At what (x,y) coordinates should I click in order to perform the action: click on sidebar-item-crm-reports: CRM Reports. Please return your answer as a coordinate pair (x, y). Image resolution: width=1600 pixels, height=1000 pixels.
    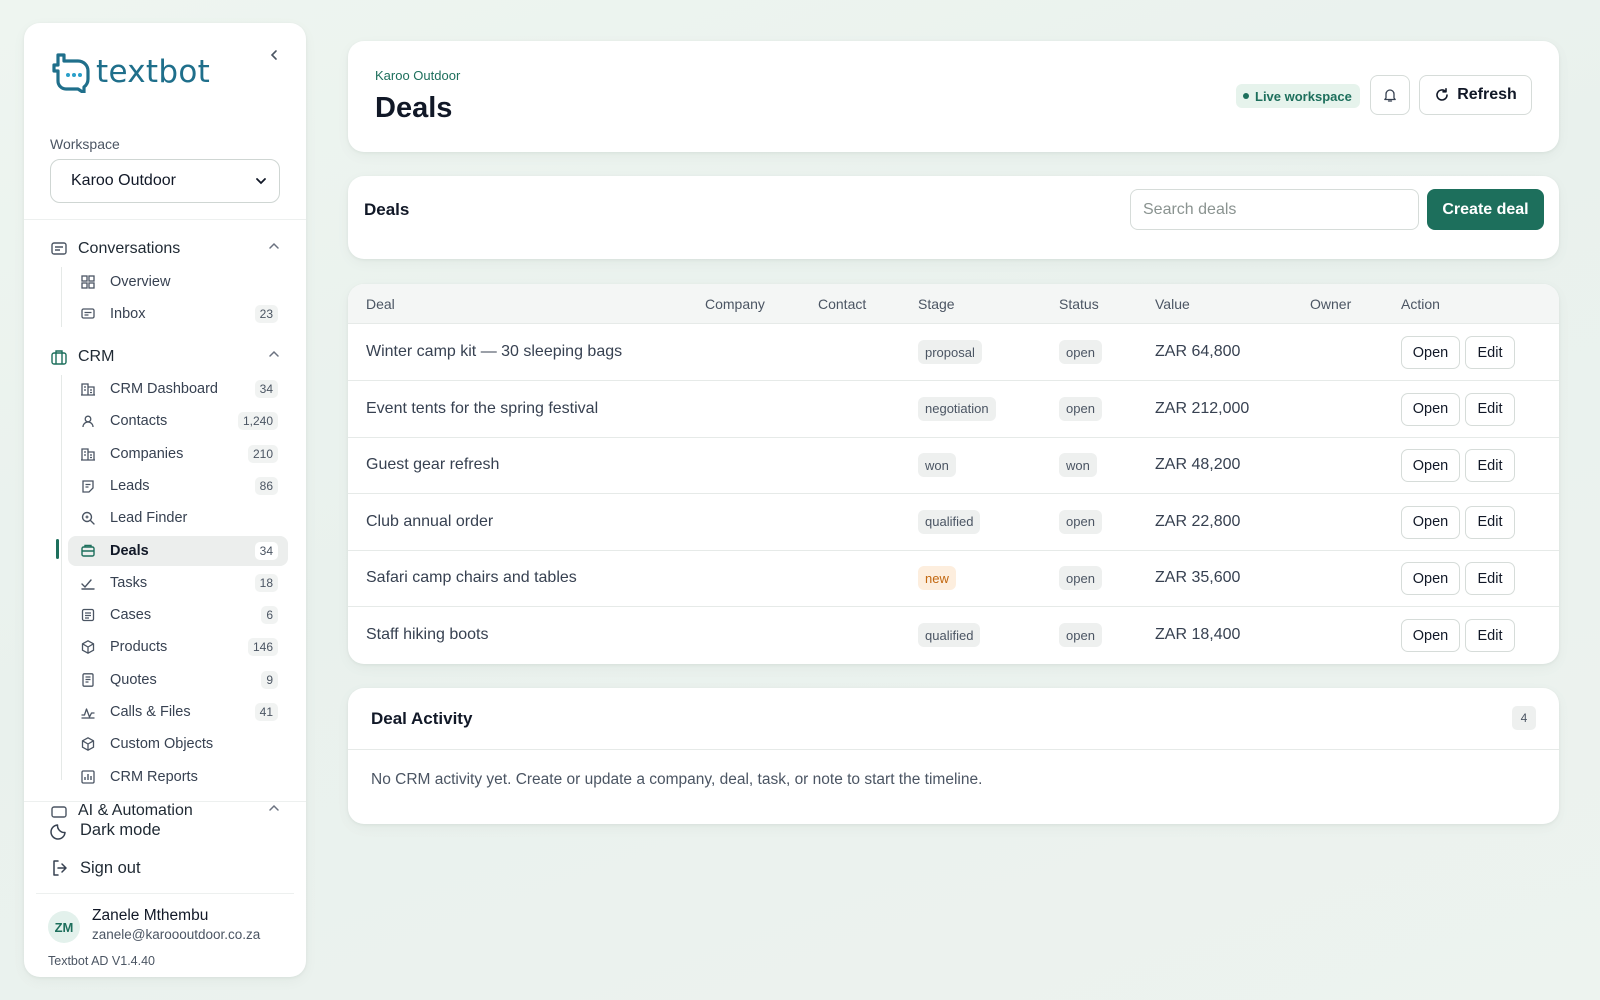
    Looking at the image, I should click on (178, 777).